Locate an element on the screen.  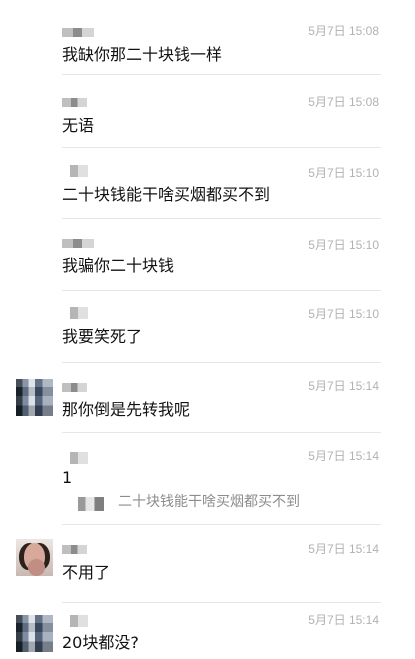
message-2: 5月7日 15:08 无语 is located at coordinates (207, 111).